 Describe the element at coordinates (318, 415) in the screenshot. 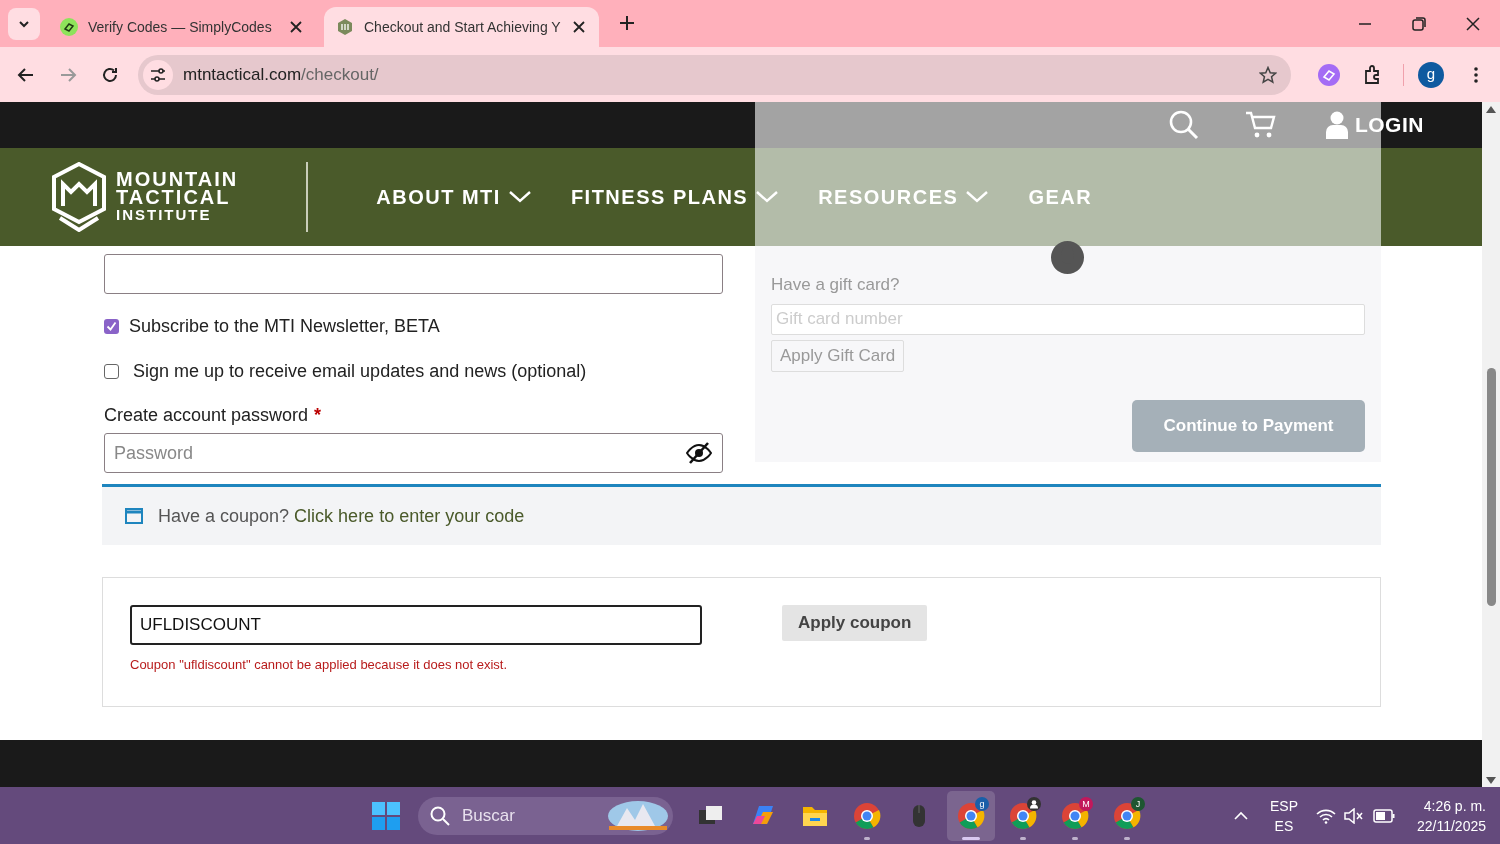

I see `required-mark: *` at that location.